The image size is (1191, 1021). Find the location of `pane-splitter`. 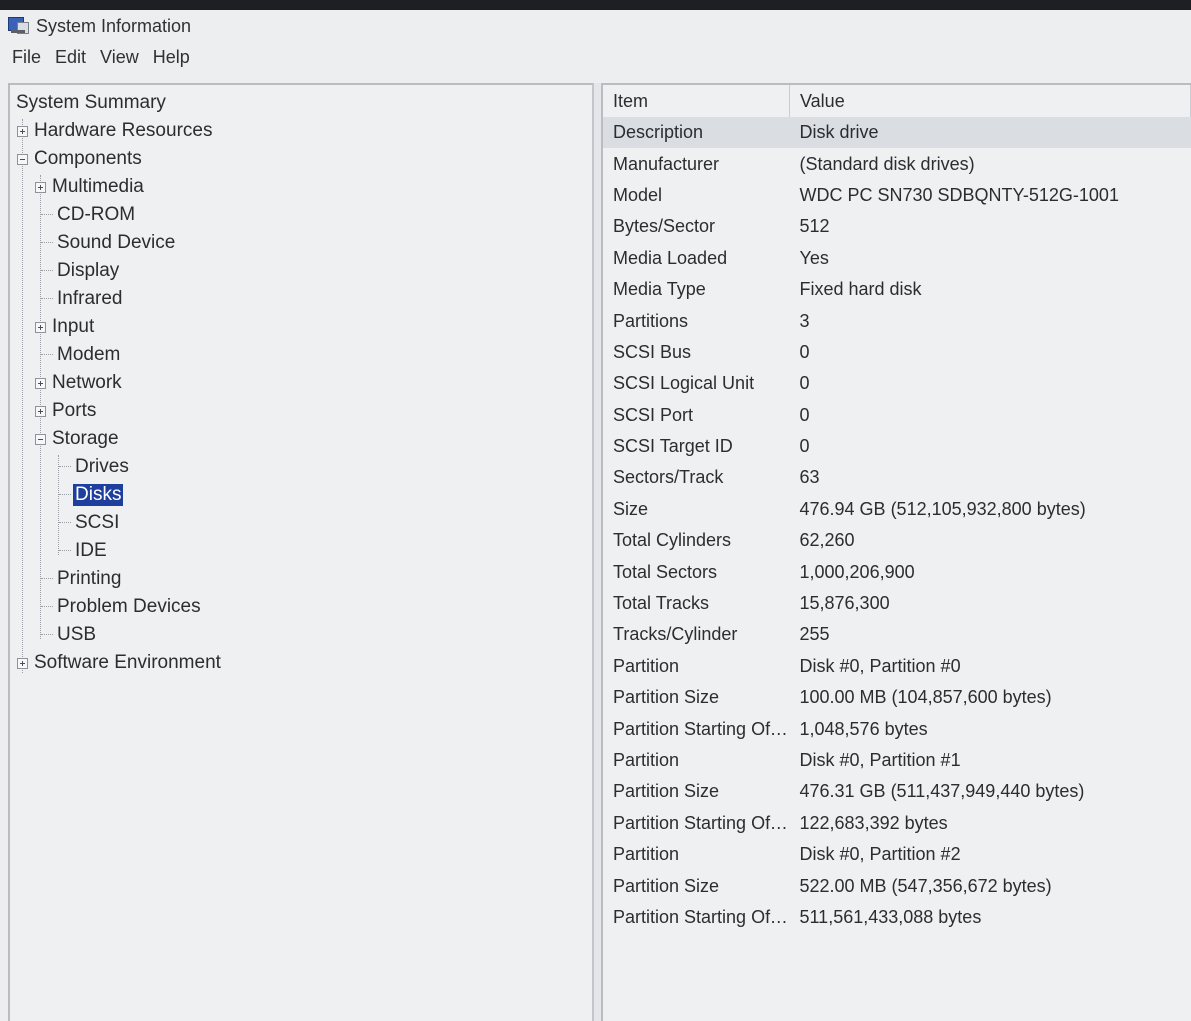

pane-splitter is located at coordinates (597, 552).